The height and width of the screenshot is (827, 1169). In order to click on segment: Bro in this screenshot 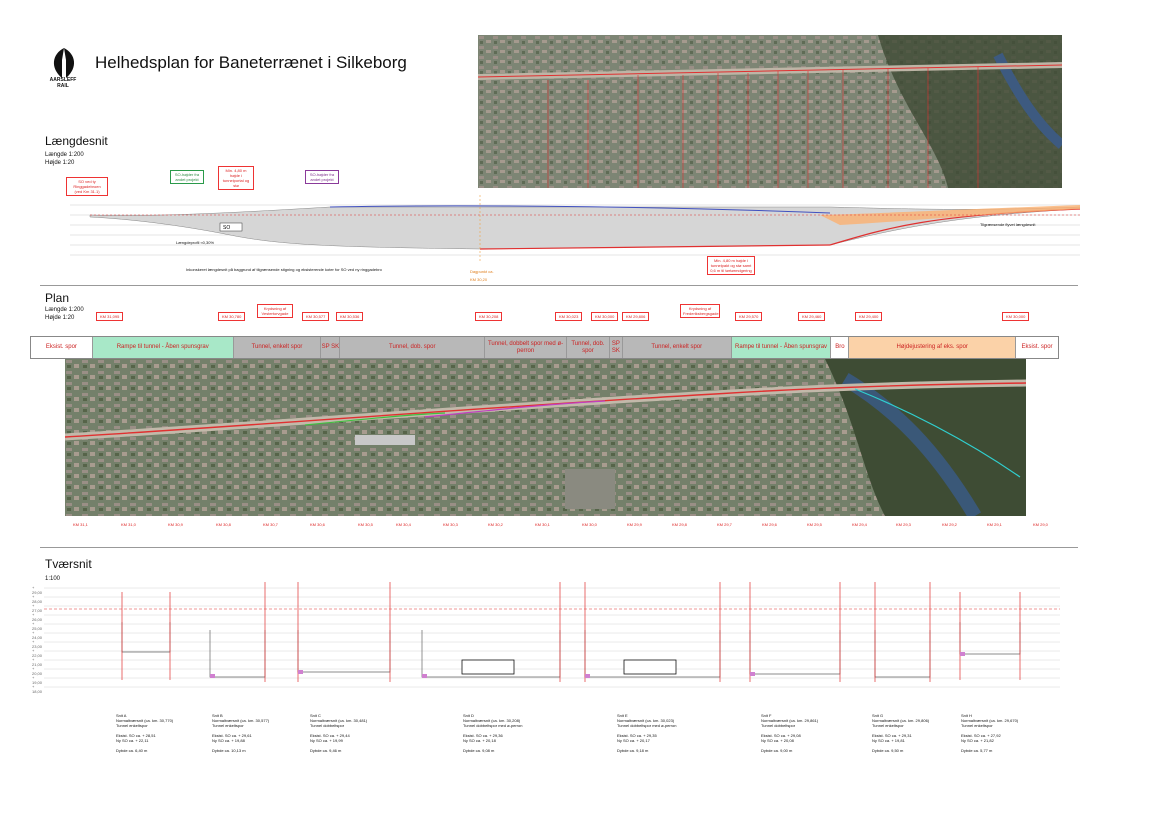, I will do `click(840, 347)`.